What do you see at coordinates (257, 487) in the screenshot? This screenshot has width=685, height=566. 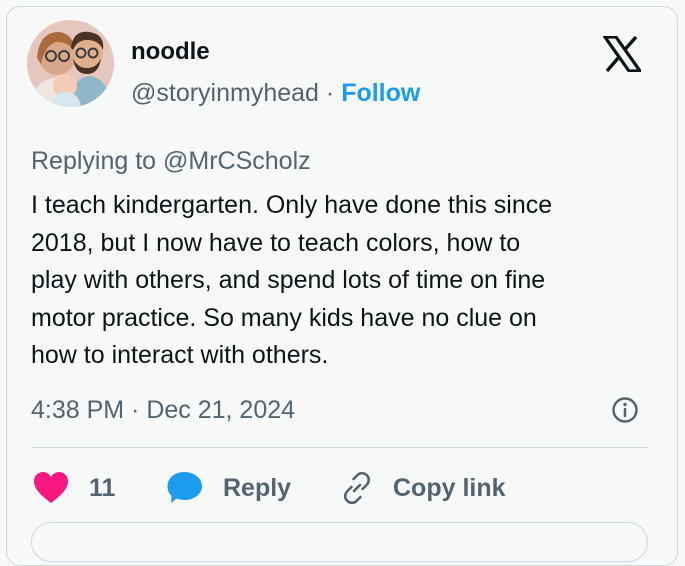 I see `reply-label: Reply` at bounding box center [257, 487].